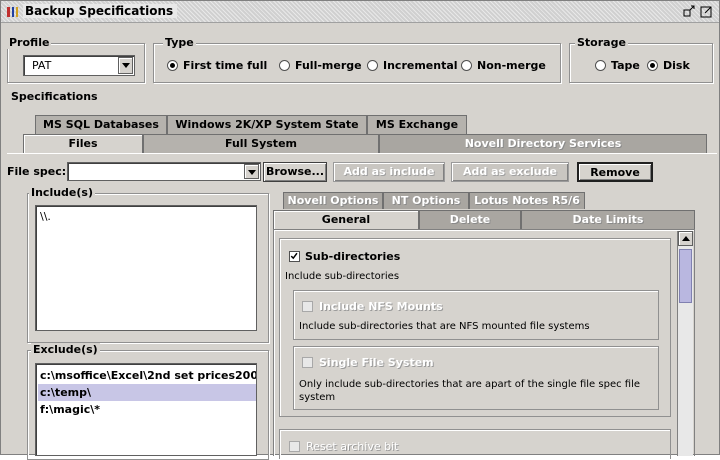 The image size is (720, 460). I want to click on subdirectories-checkbox, so click(294, 256).